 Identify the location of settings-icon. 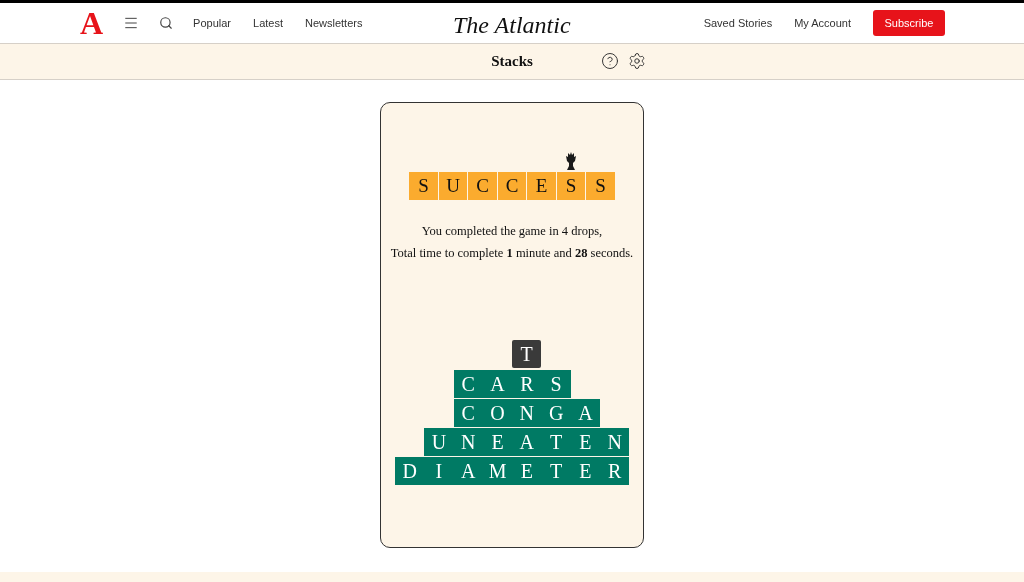
(637, 61).